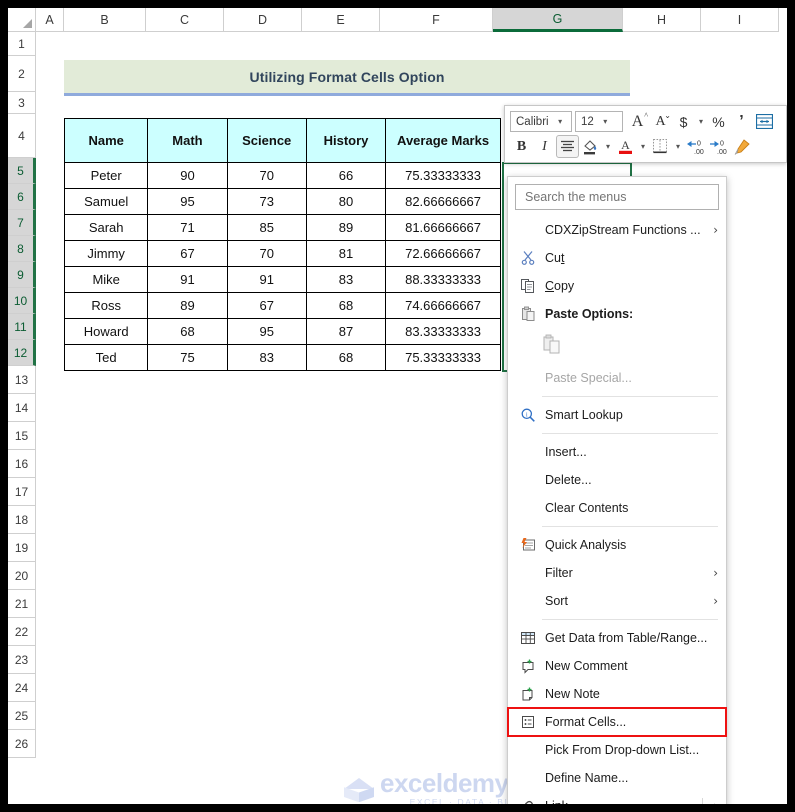 This screenshot has width=795, height=812. I want to click on table-cell: 71, so click(187, 227).